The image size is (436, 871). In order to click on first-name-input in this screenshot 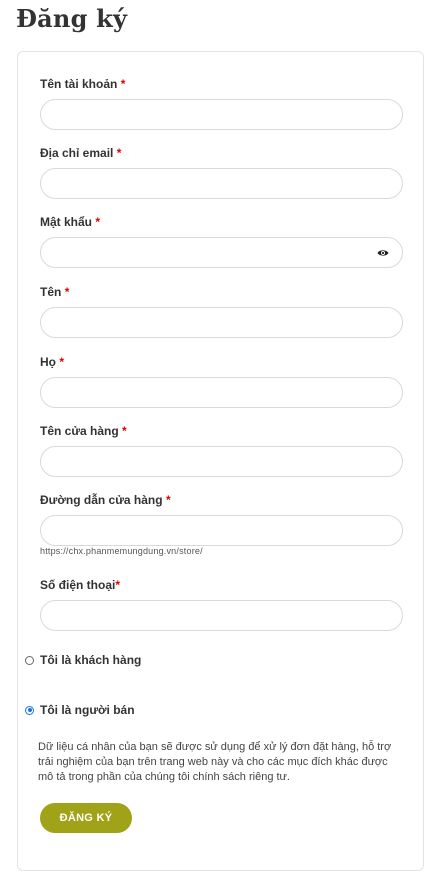, I will do `click(221, 322)`.